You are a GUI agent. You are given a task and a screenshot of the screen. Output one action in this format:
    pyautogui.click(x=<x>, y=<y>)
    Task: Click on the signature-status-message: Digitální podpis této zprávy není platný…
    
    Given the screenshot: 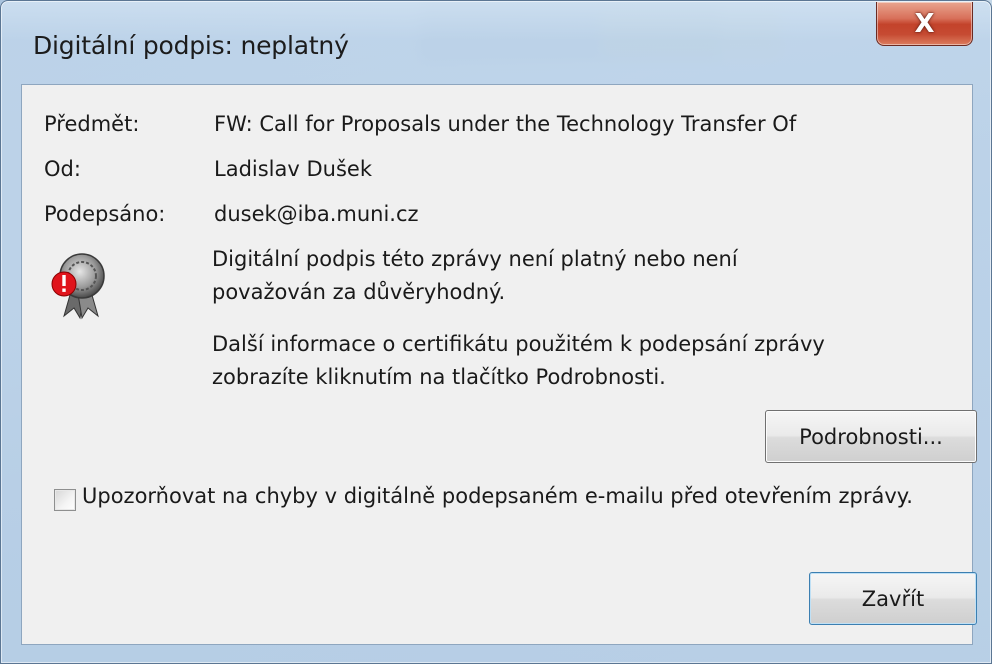 What is the action you would take?
    pyautogui.click(x=475, y=275)
    